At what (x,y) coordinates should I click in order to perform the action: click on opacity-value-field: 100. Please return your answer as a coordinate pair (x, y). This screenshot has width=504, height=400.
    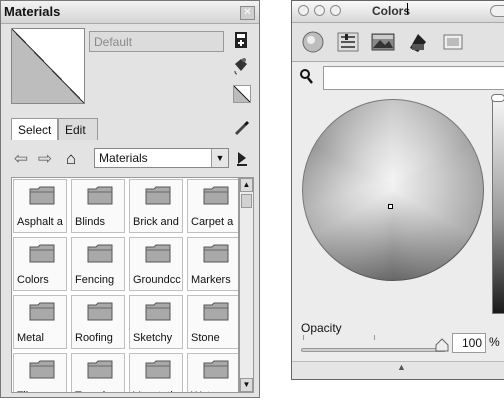
    Looking at the image, I should click on (469, 343).